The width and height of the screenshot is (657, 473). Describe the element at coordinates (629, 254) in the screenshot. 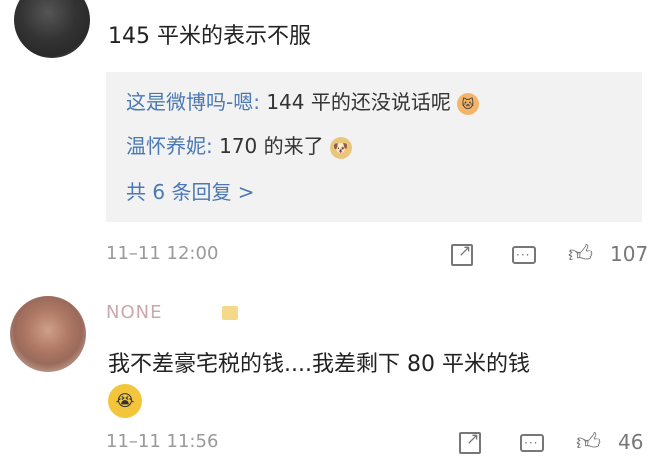

I see `like-count: 107` at that location.